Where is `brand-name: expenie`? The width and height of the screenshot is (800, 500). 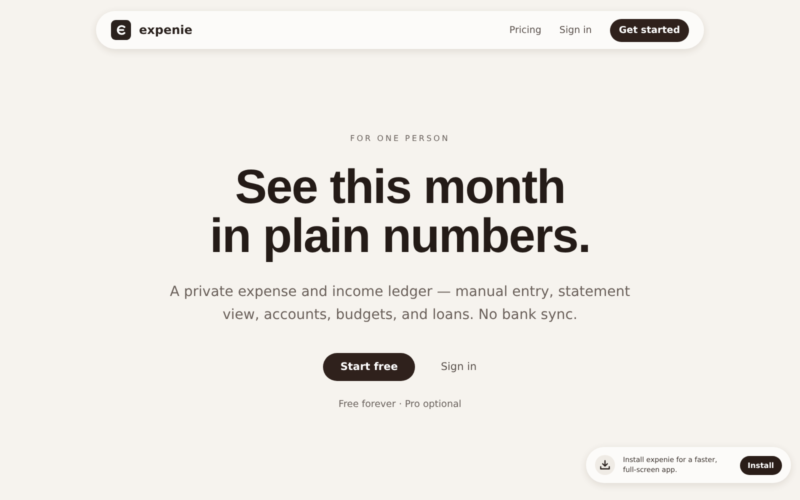
brand-name: expenie is located at coordinates (165, 30).